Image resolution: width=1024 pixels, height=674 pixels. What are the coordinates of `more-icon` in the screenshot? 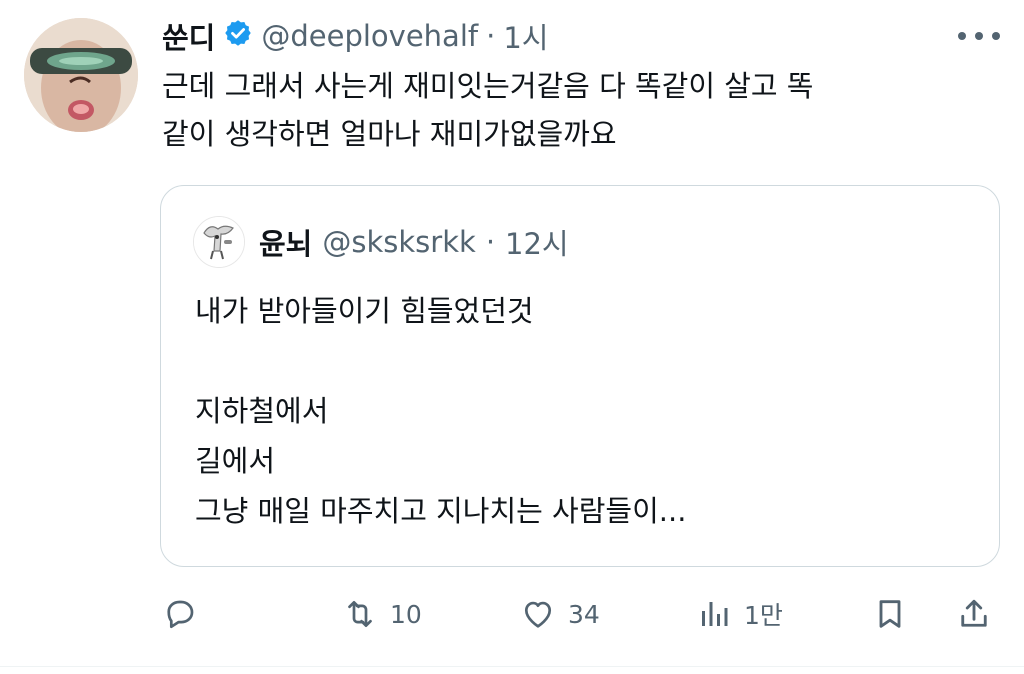 It's located at (979, 36).